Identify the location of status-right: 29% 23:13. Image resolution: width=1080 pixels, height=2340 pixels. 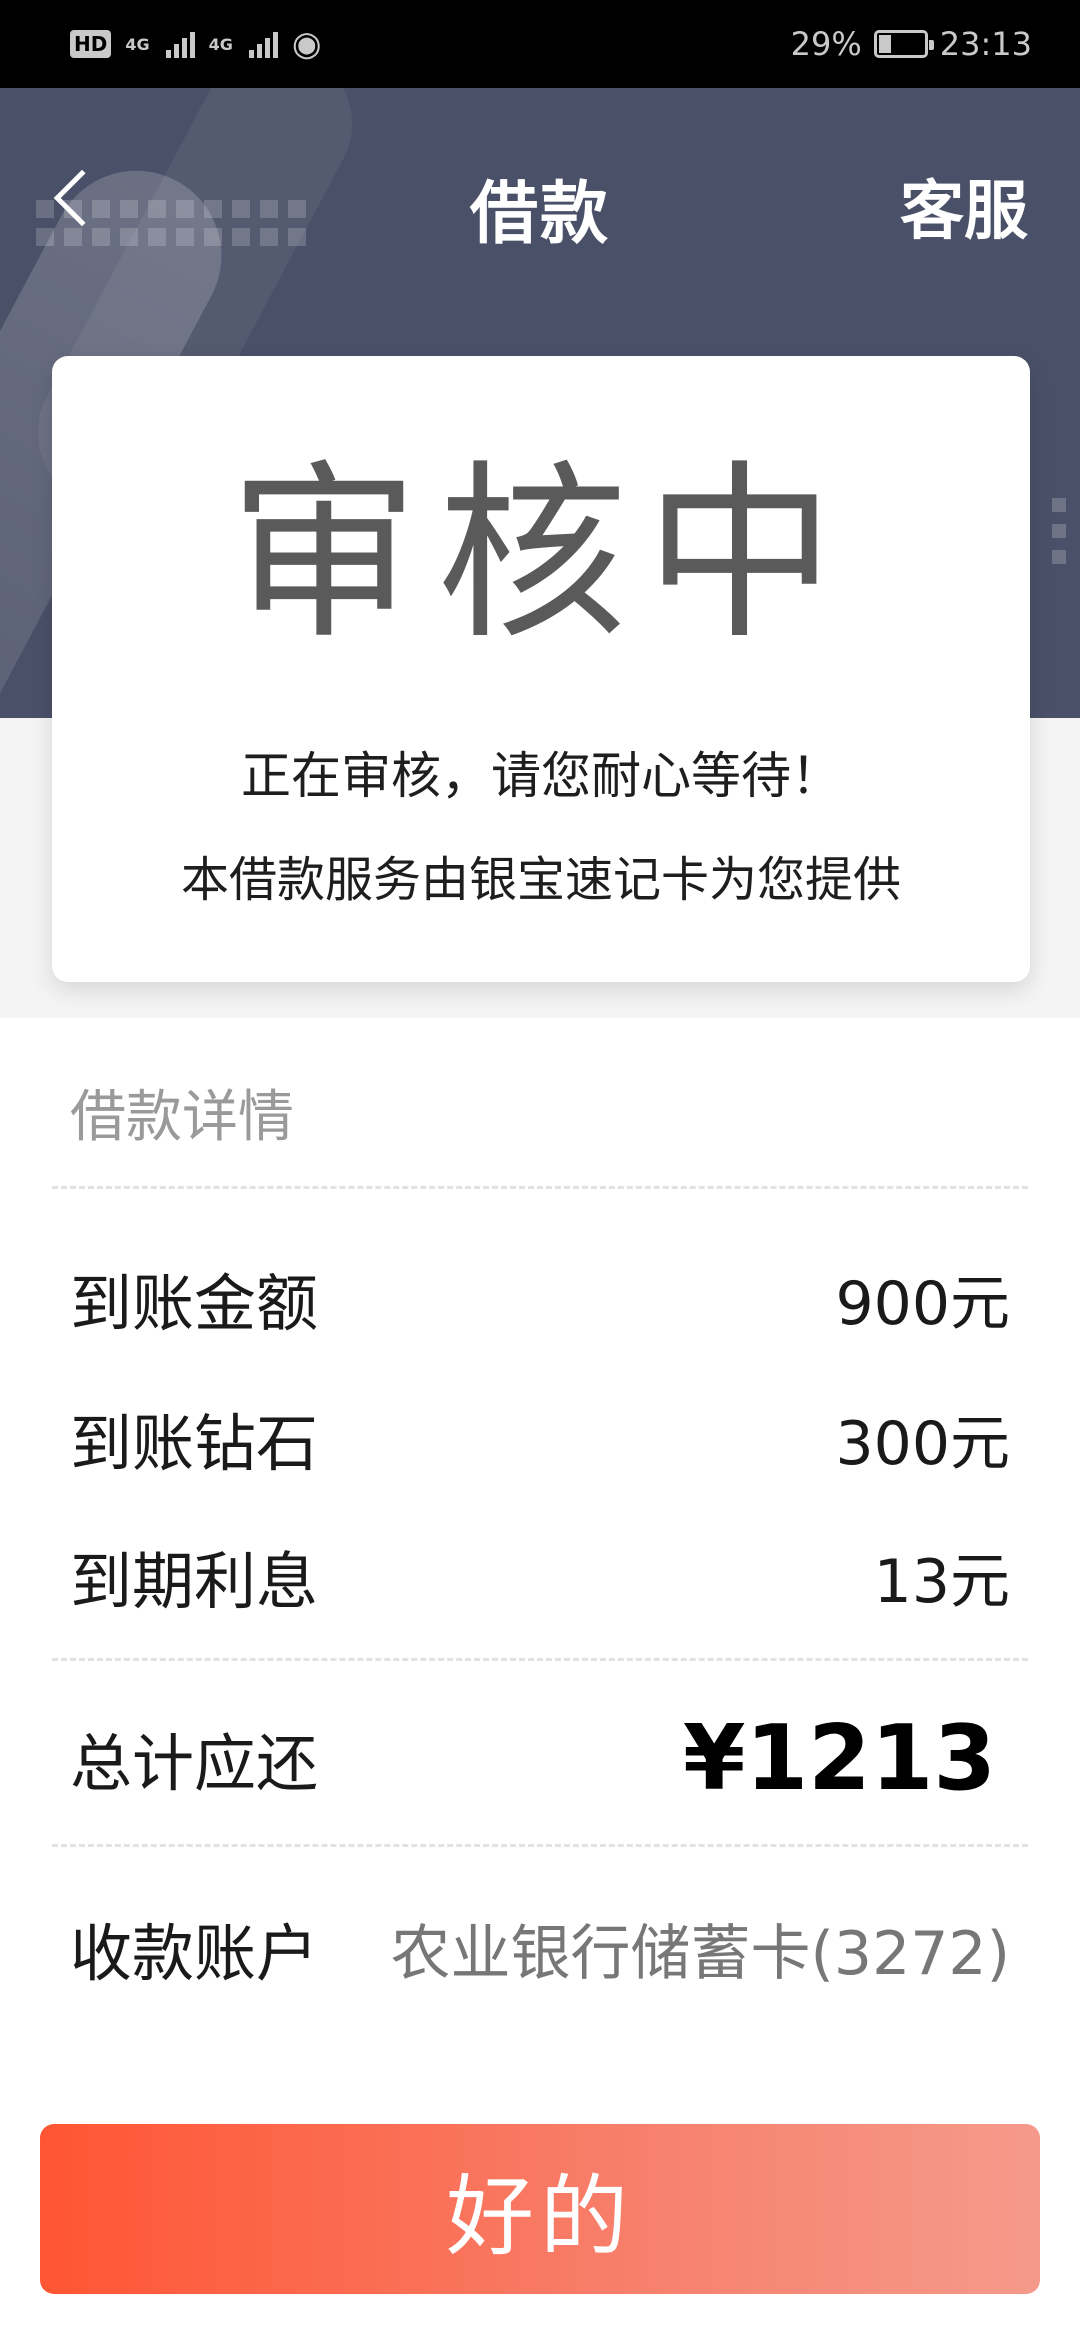
(911, 44).